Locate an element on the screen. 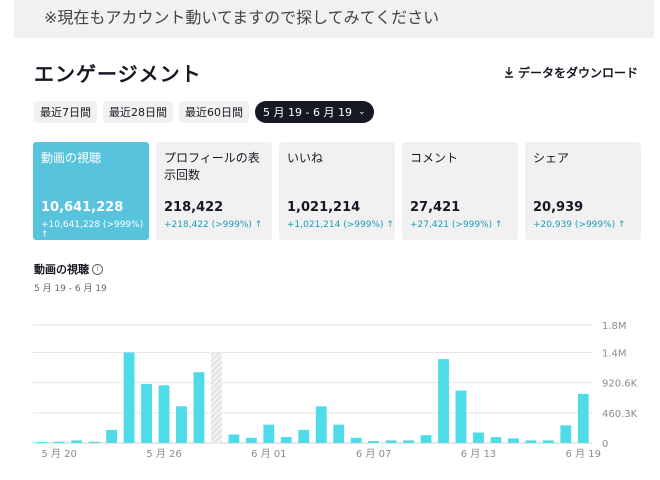 This screenshot has width=660, height=480. metric-label: いいね is located at coordinates (305, 158).